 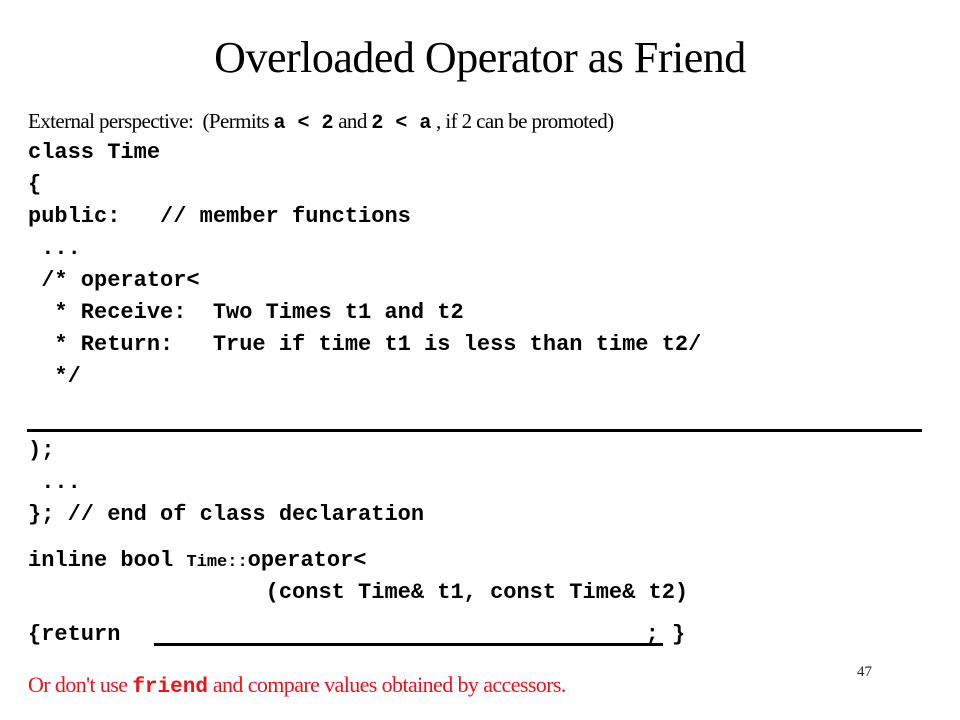 What do you see at coordinates (480, 57) in the screenshot?
I see `slide-title: Overloaded Operator as Friend` at bounding box center [480, 57].